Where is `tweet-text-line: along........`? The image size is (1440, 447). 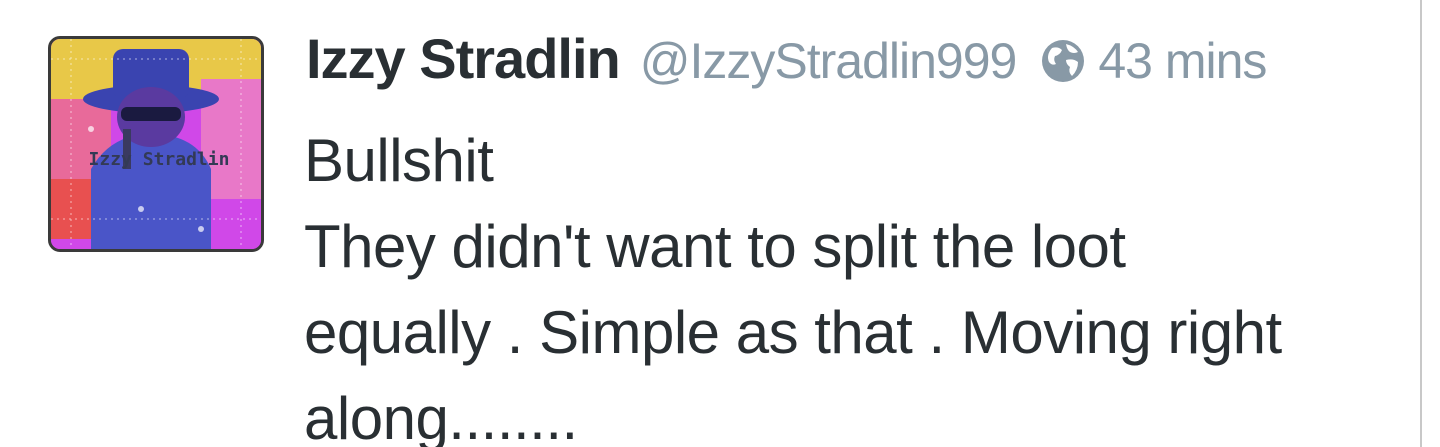
tweet-text-line: along........ is located at coordinates (441, 416).